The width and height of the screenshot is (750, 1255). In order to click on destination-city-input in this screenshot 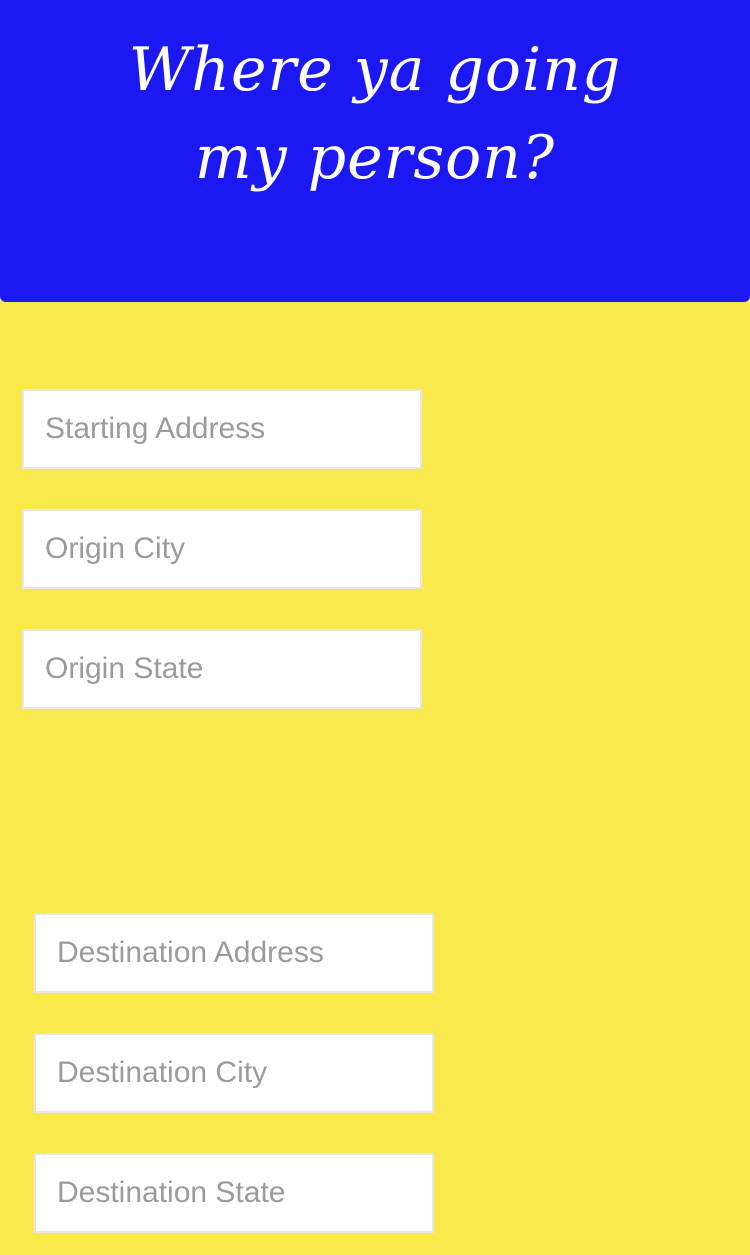, I will do `click(234, 1073)`.